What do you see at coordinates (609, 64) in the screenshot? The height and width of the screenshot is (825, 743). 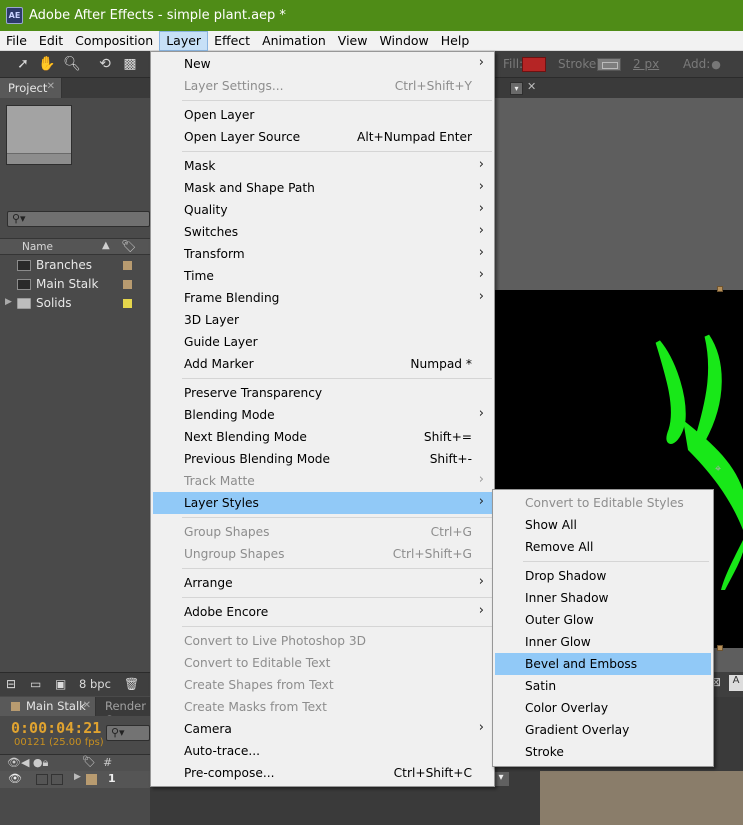 I see `stroke-color-swatch` at bounding box center [609, 64].